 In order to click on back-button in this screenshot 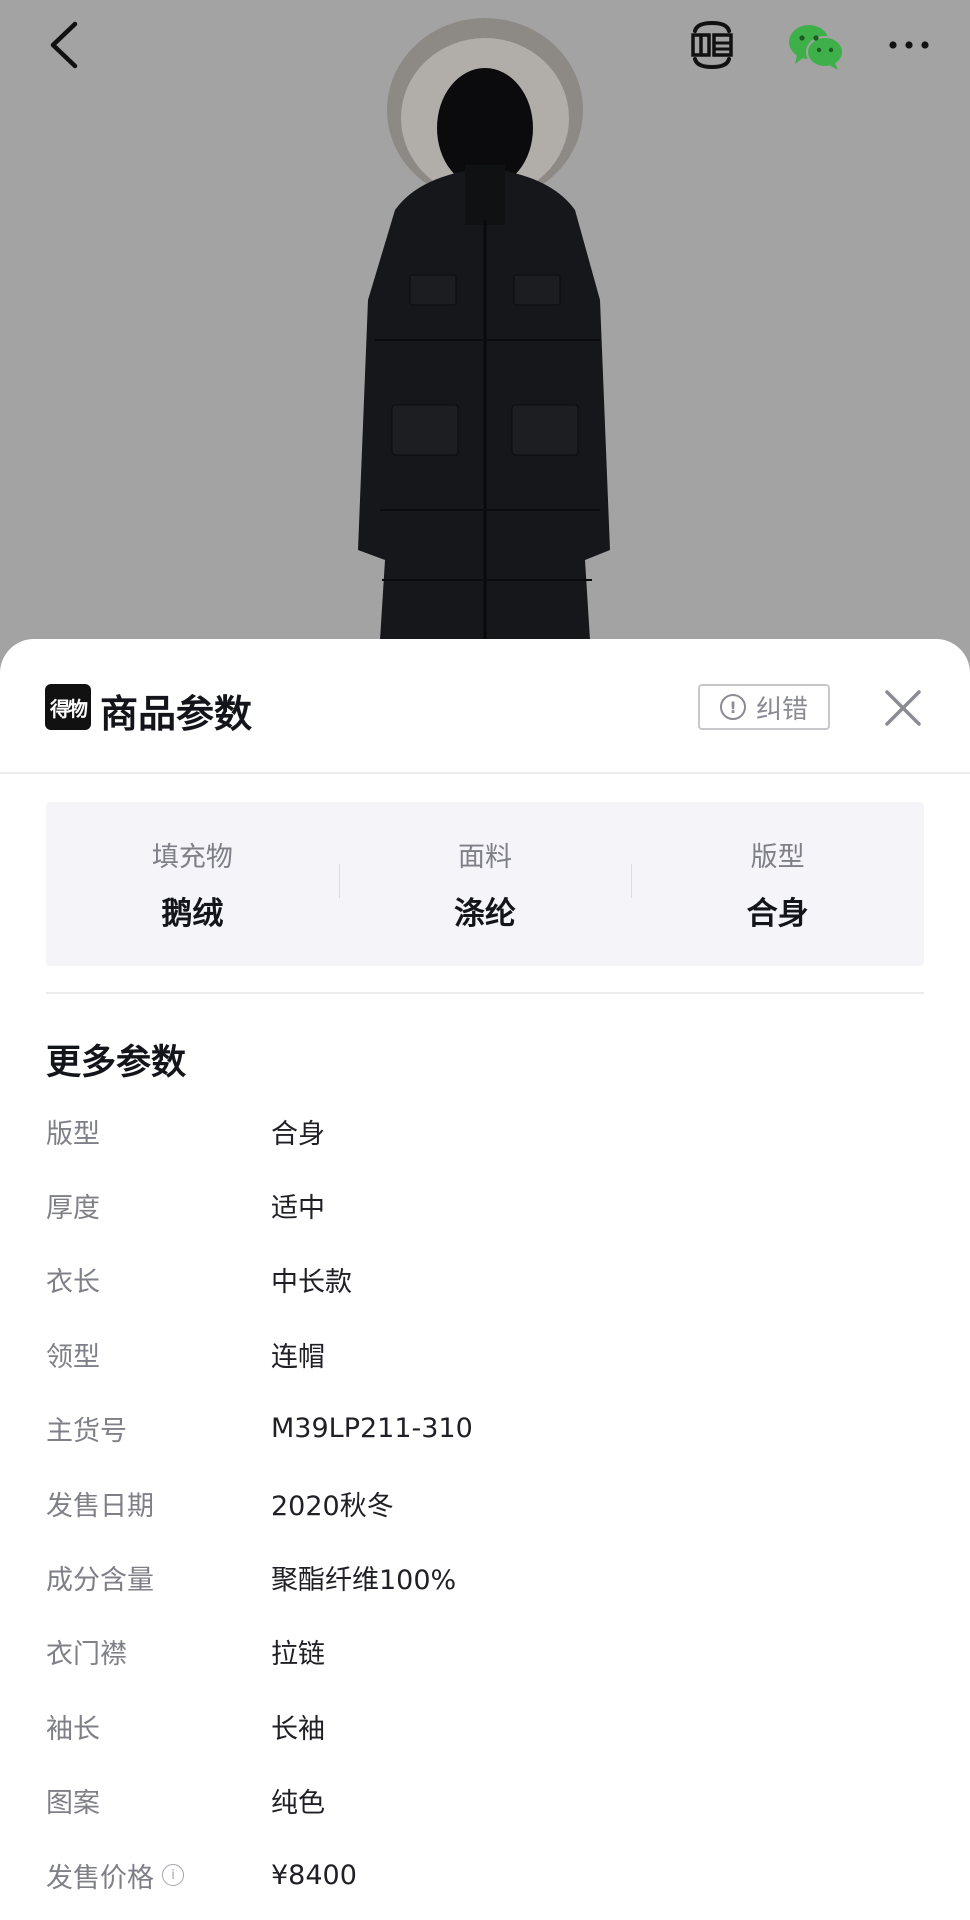, I will do `click(65, 45)`.